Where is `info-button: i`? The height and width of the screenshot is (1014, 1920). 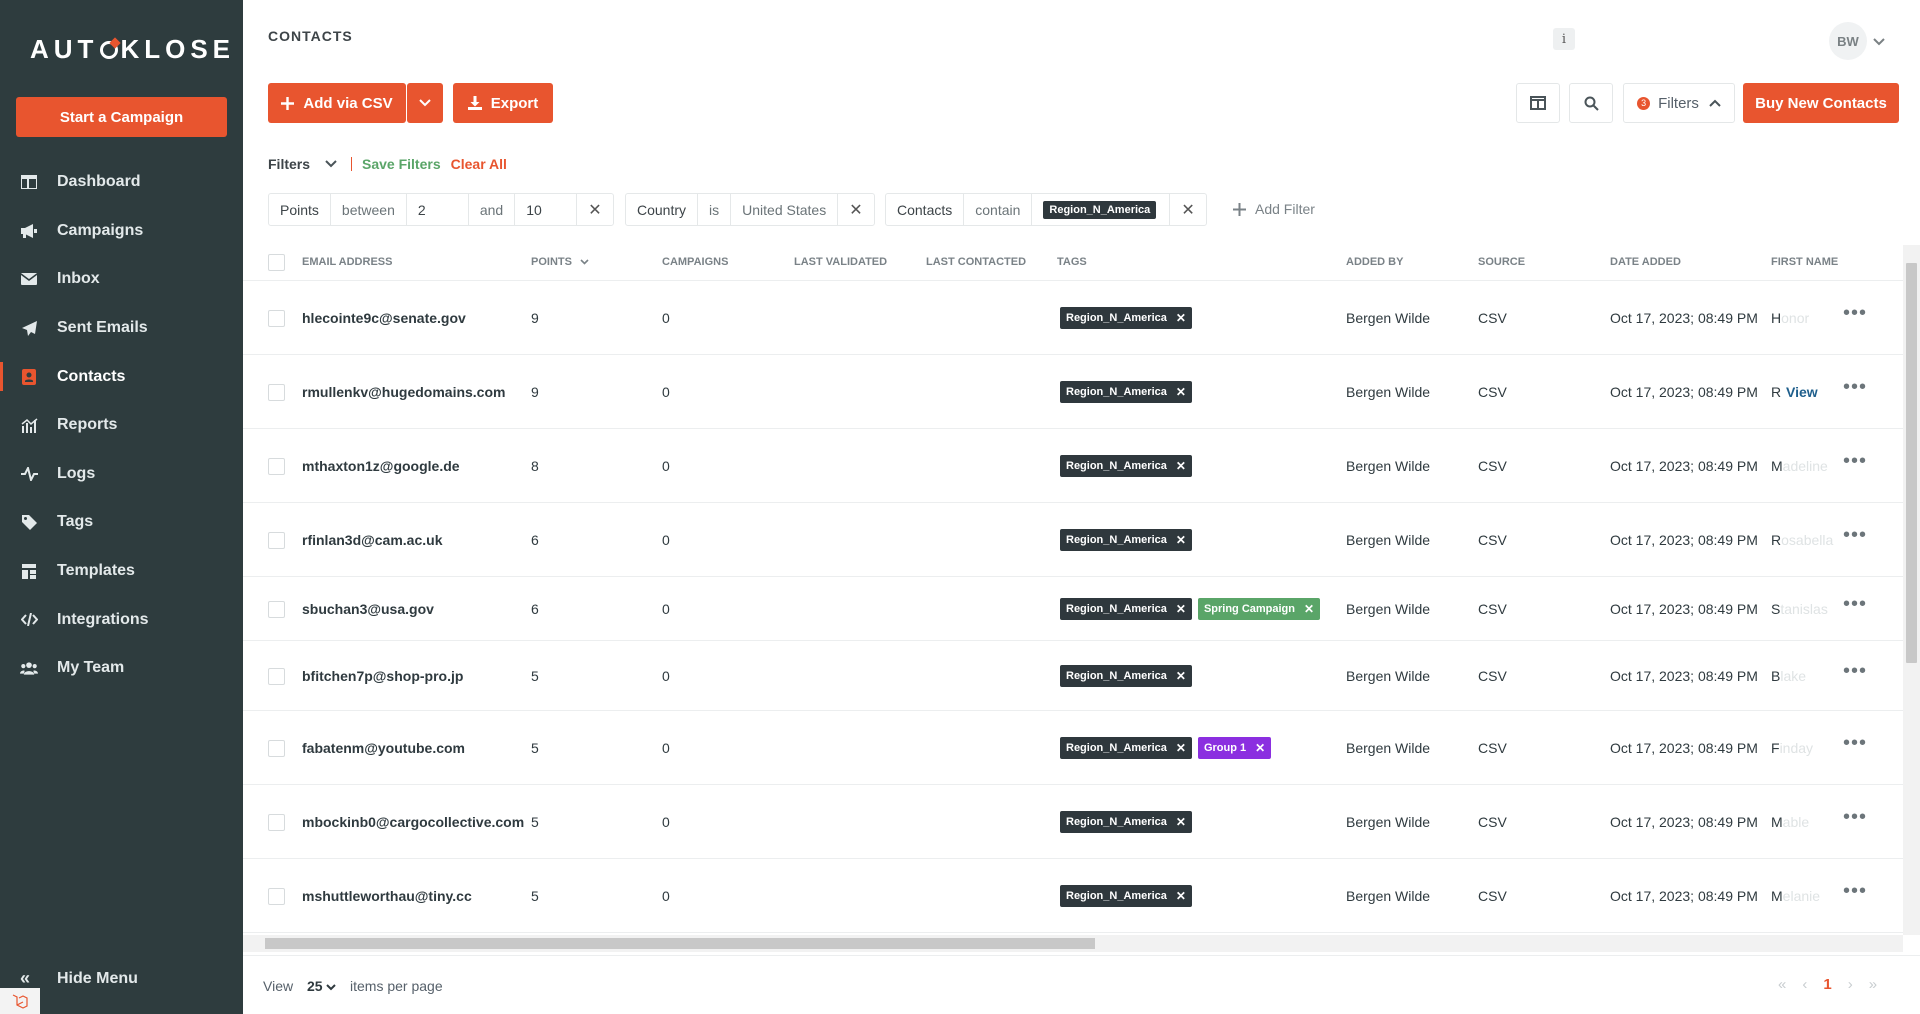
info-button: i is located at coordinates (1564, 39).